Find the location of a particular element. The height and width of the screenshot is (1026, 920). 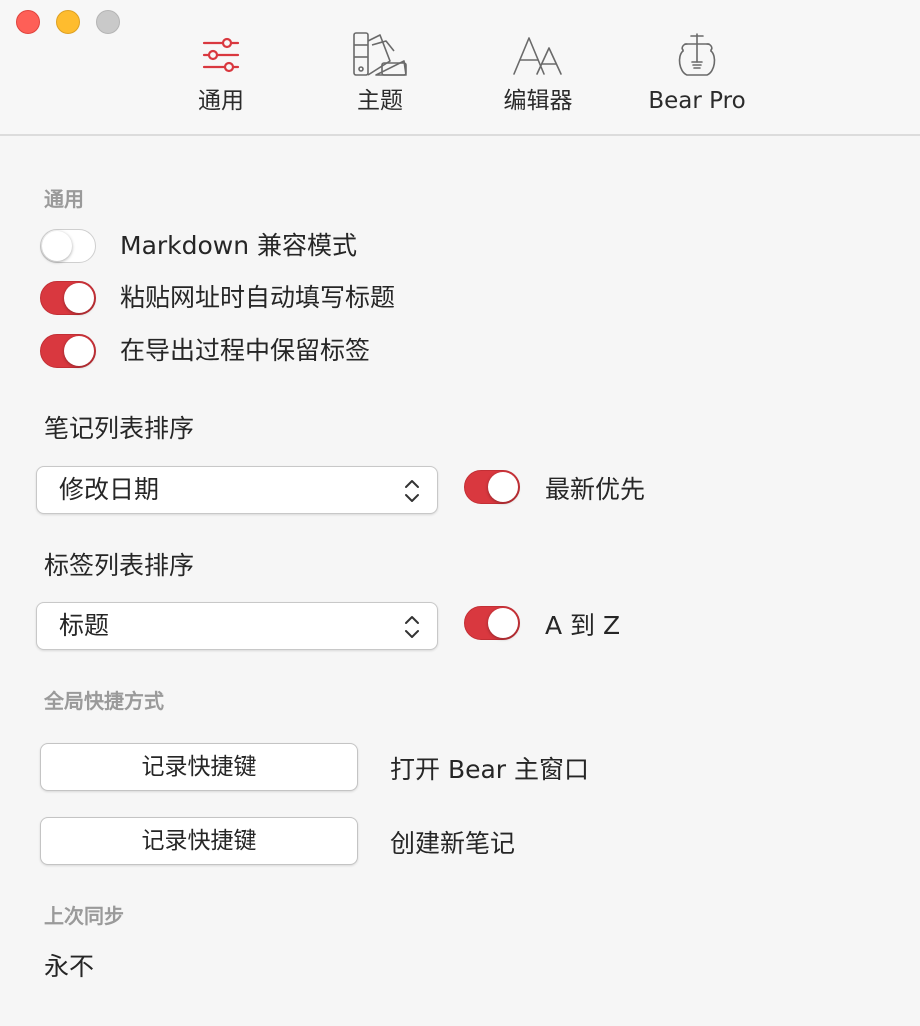

newest-first-toggle is located at coordinates (492, 487).